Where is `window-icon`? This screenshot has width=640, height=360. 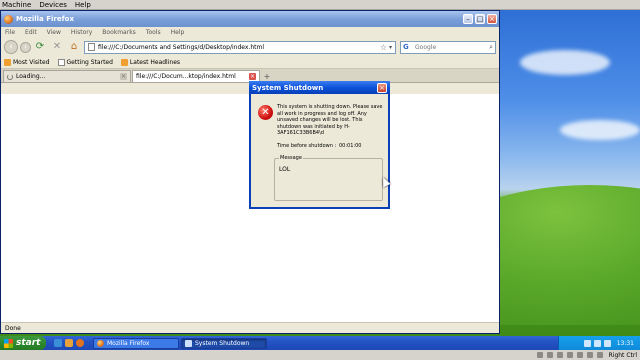 window-icon is located at coordinates (188, 343).